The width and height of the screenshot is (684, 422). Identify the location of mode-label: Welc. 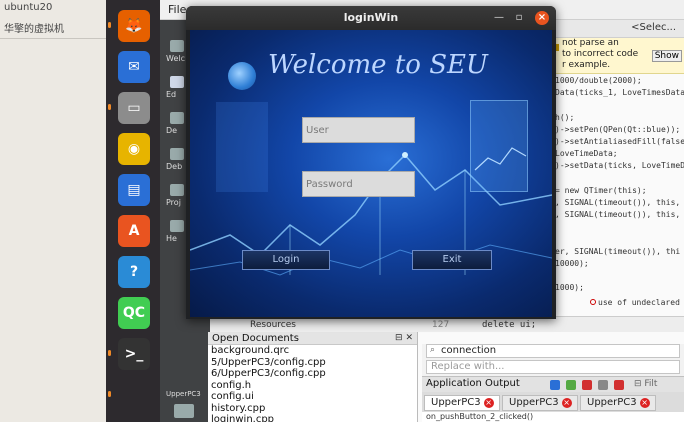
(175, 58).